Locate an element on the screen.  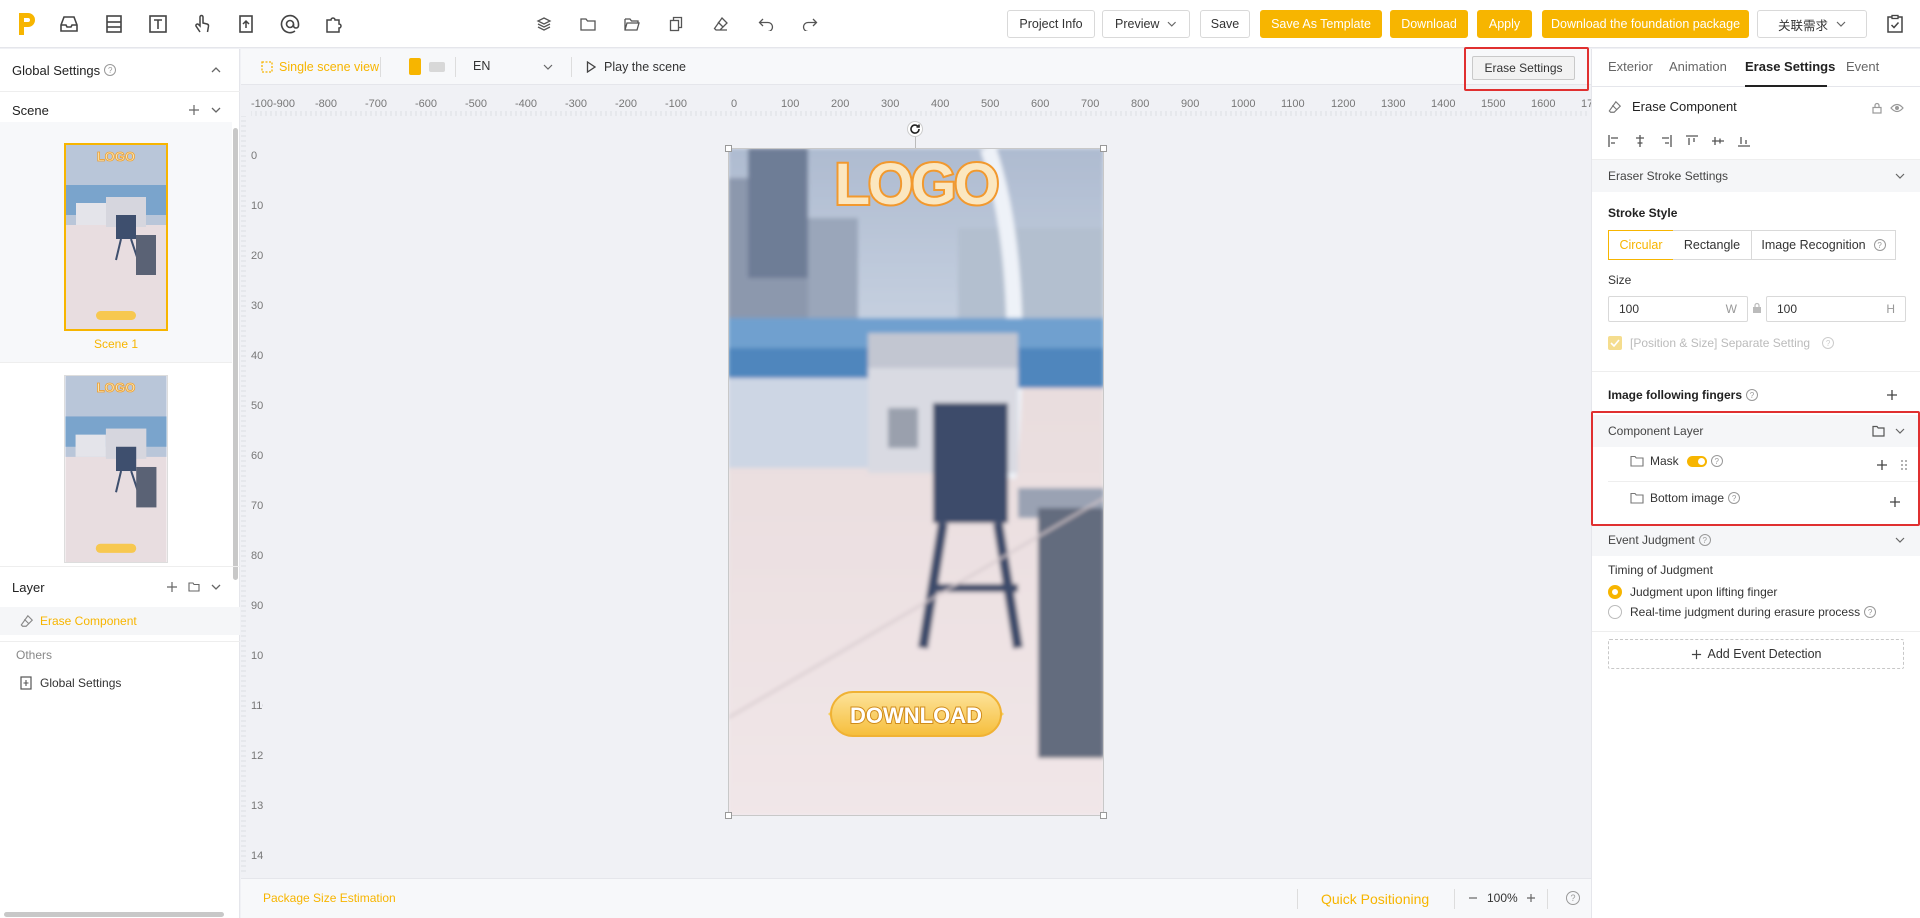
layer-row-mask: Mask ? is located at coordinates (1676, 461).